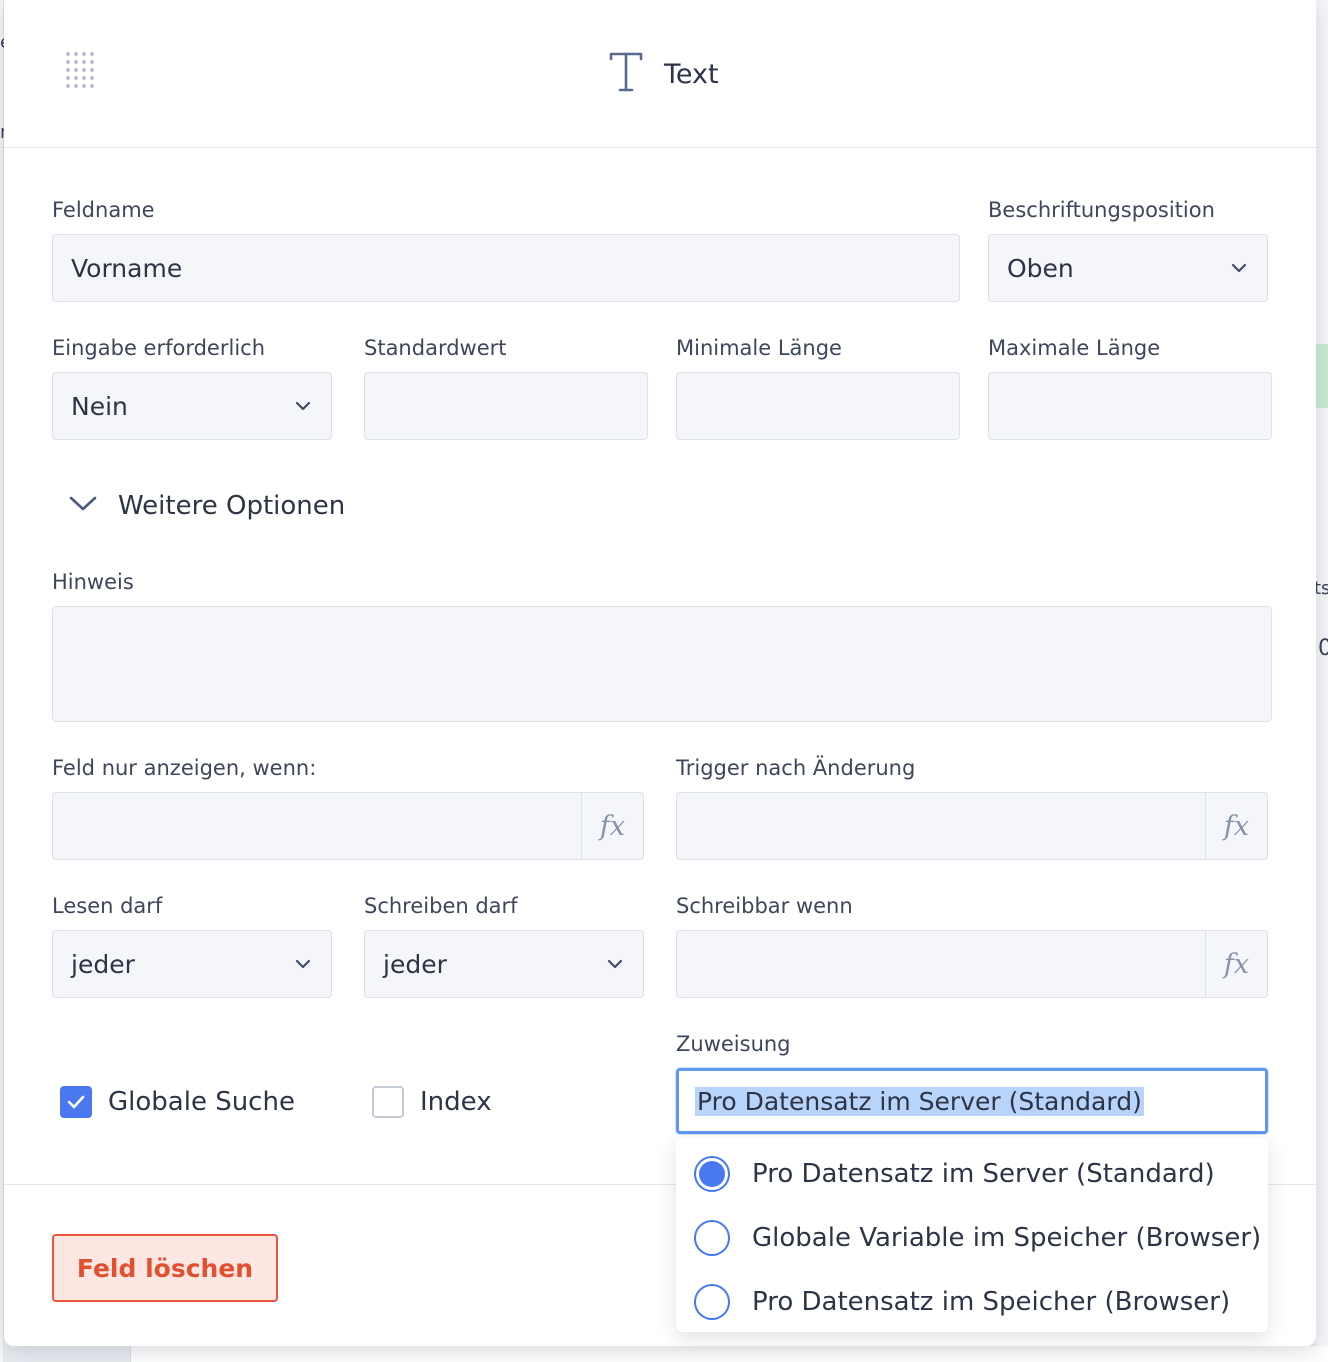 This screenshot has height=1362, width=1328. Describe the element at coordinates (972, 826) in the screenshot. I see `trigger-input: fx` at that location.